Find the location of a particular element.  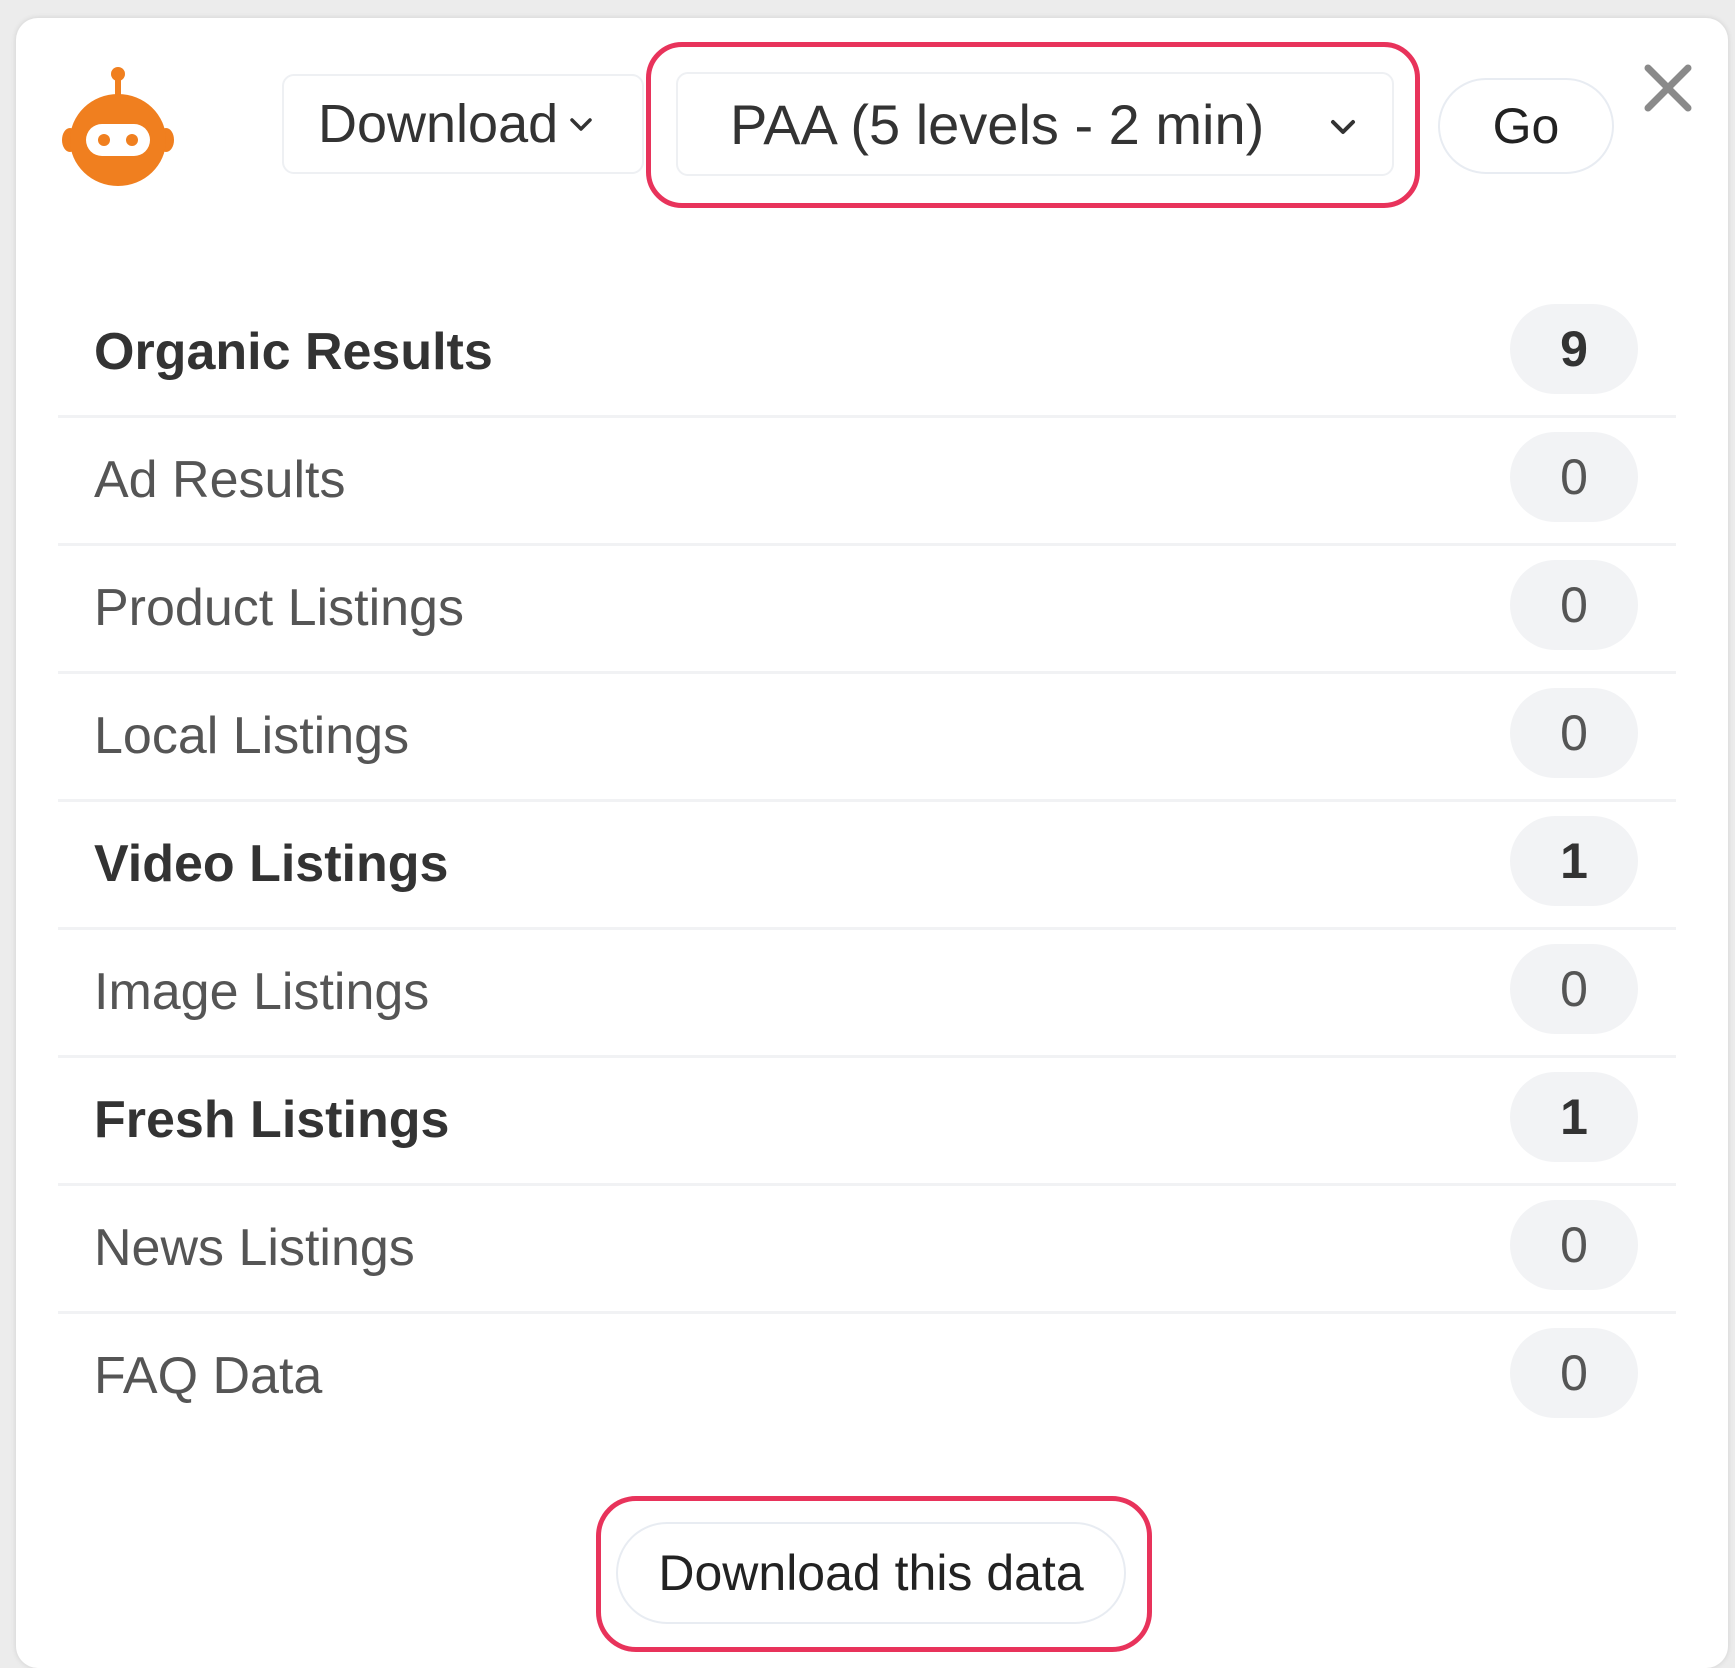

result-label: Product Listings is located at coordinates (279, 608).